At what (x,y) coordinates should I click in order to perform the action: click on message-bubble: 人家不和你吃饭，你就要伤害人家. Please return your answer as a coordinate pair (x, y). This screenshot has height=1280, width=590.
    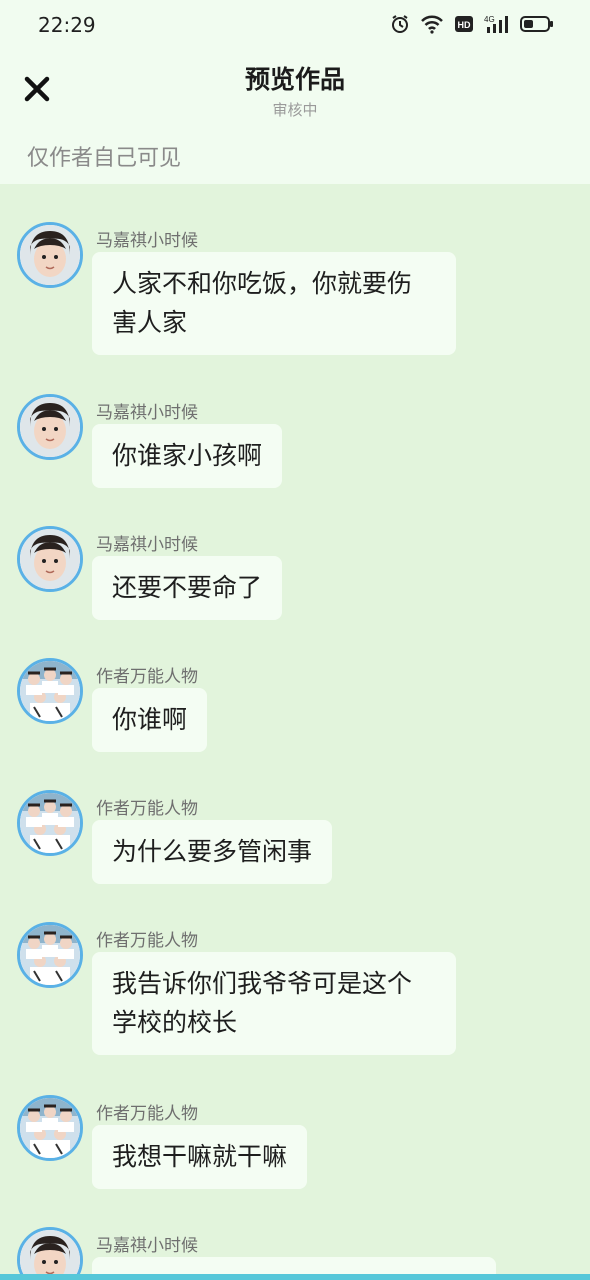
    Looking at the image, I should click on (274, 303).